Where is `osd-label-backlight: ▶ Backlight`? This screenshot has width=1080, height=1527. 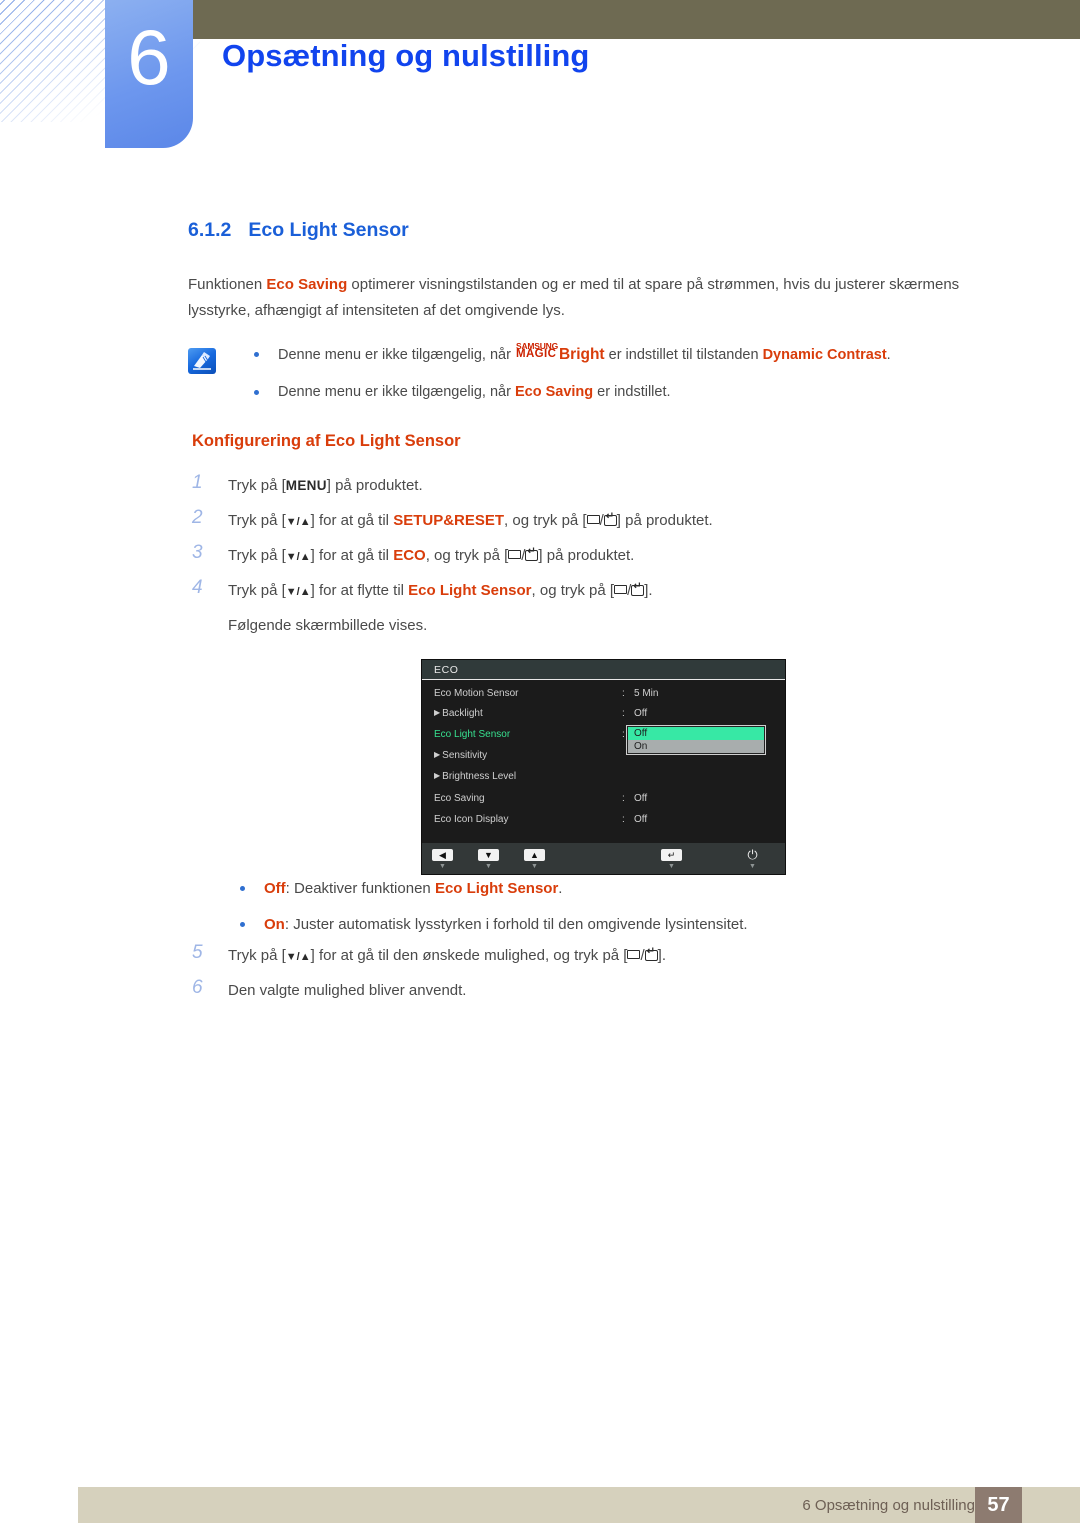 osd-label-backlight: ▶ Backlight is located at coordinates (458, 713).